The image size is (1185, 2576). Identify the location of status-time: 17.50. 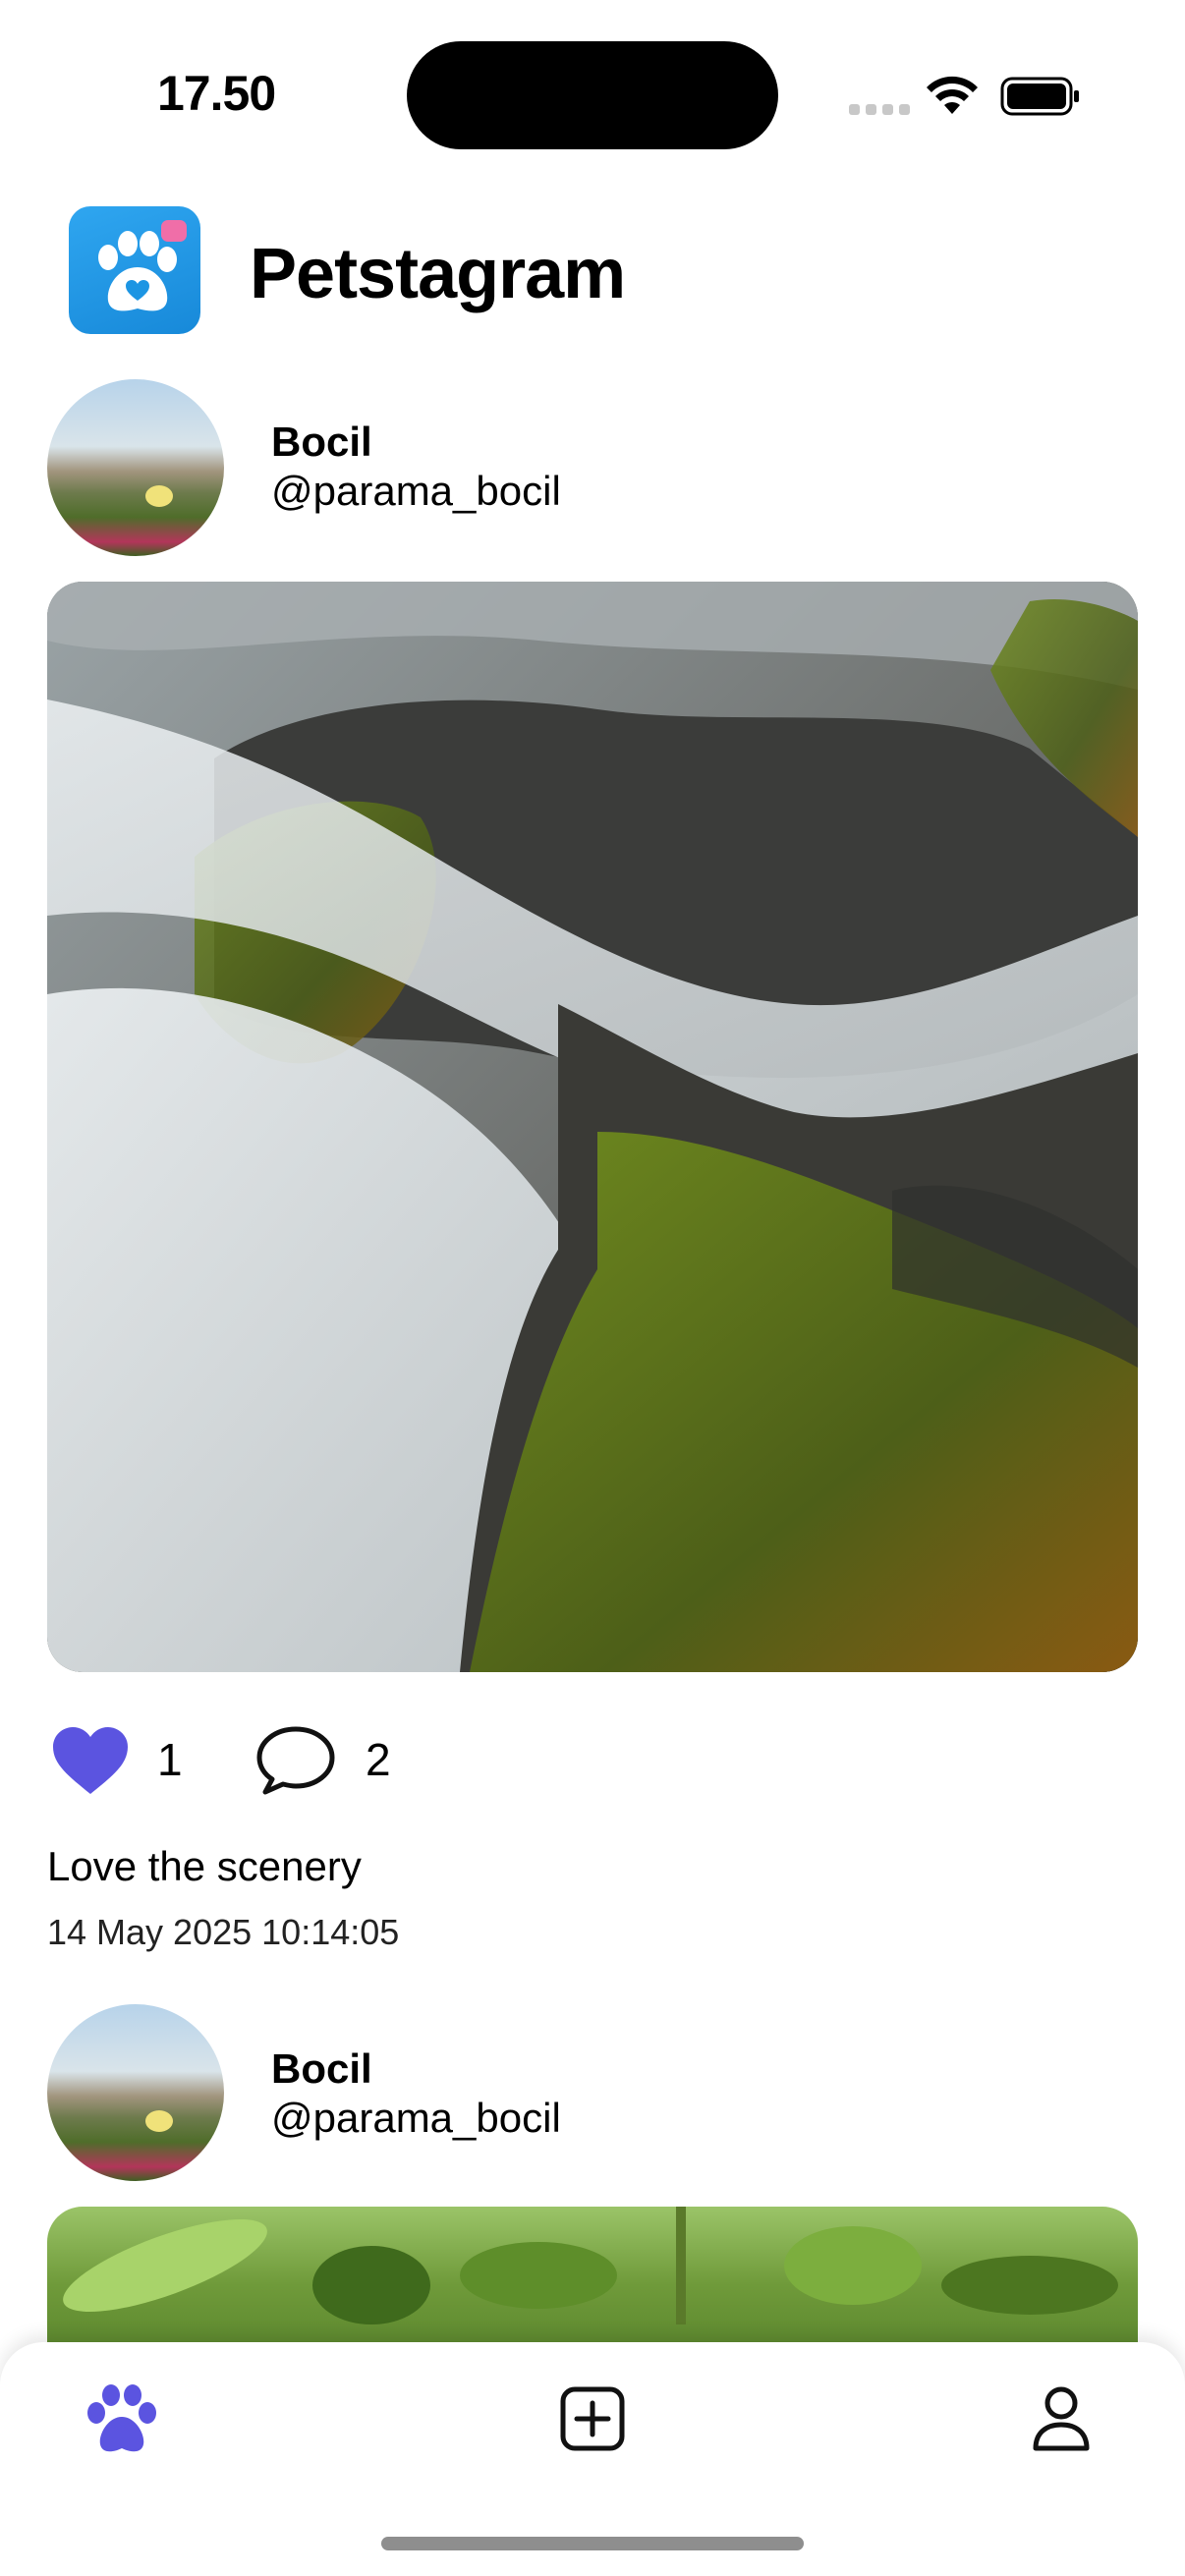
(216, 93).